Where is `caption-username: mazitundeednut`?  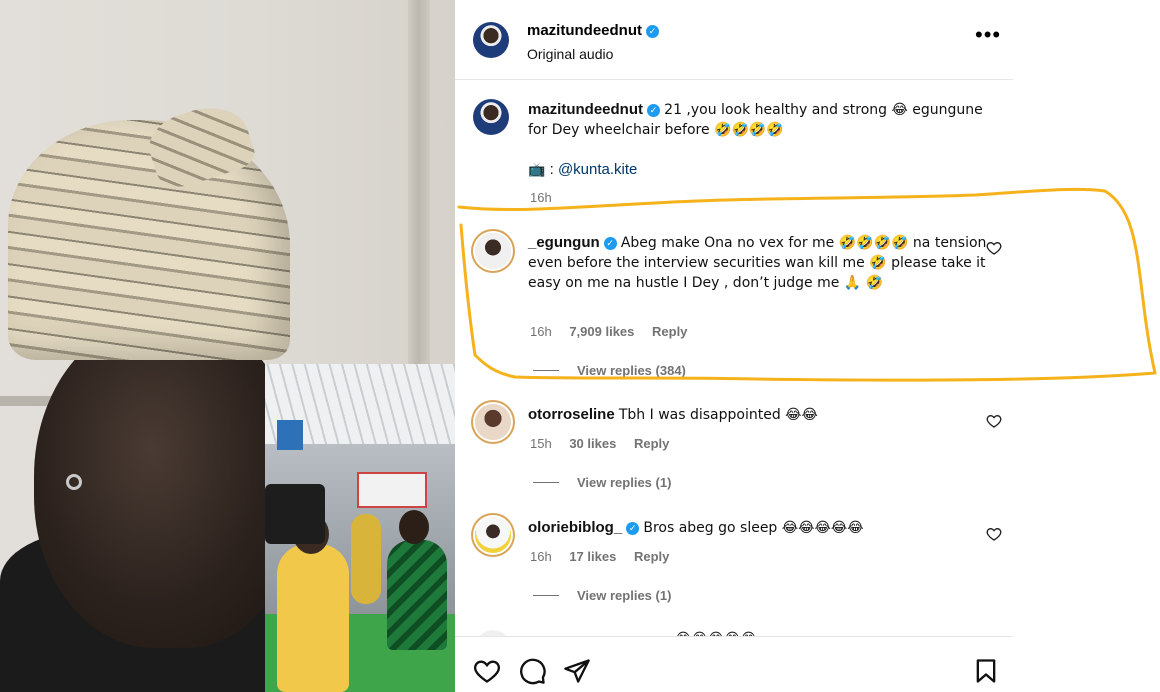
caption-username: mazitundeednut is located at coordinates (585, 109).